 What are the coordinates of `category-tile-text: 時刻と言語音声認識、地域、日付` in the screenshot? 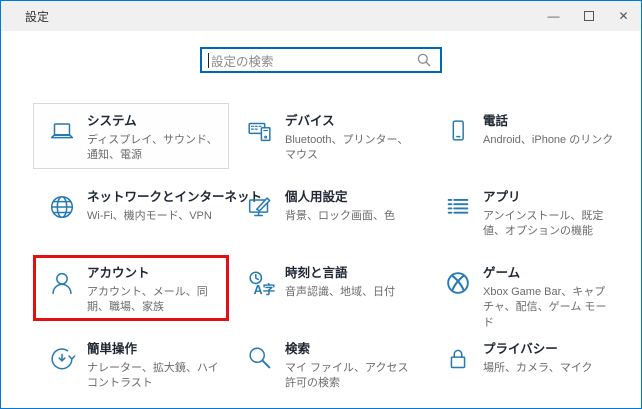 It's located at (340, 283).